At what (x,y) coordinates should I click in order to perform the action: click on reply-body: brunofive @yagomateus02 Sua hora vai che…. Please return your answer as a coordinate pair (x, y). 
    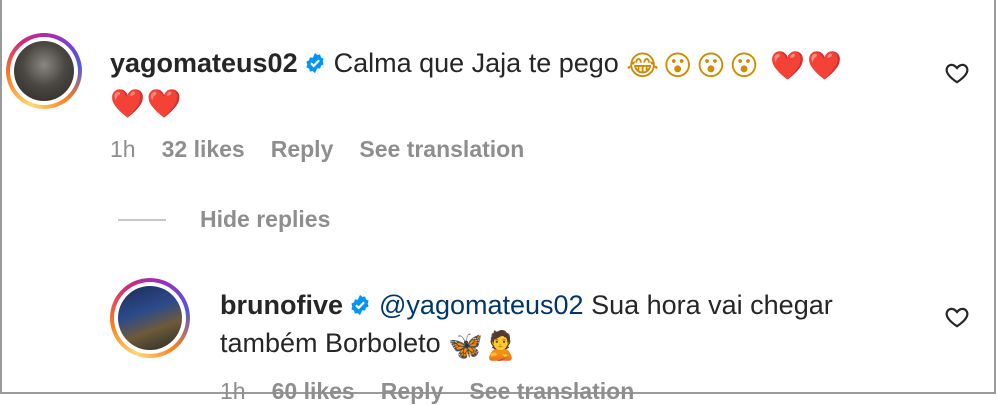
    Looking at the image, I should click on (570, 324).